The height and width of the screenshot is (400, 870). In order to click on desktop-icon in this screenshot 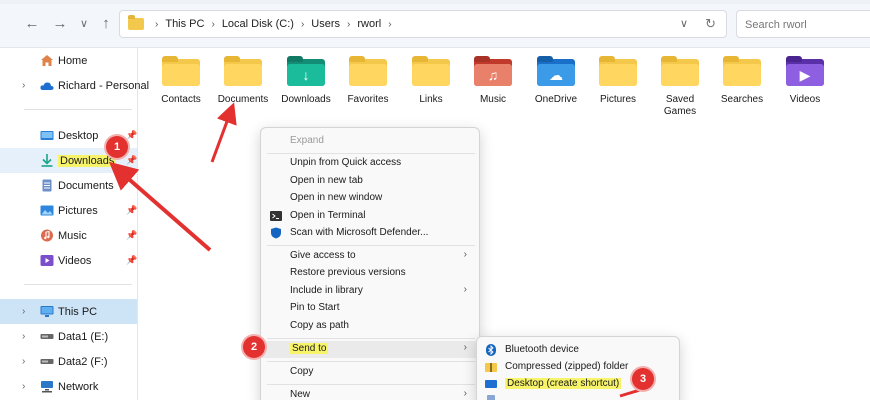, I will do `click(47, 135)`.